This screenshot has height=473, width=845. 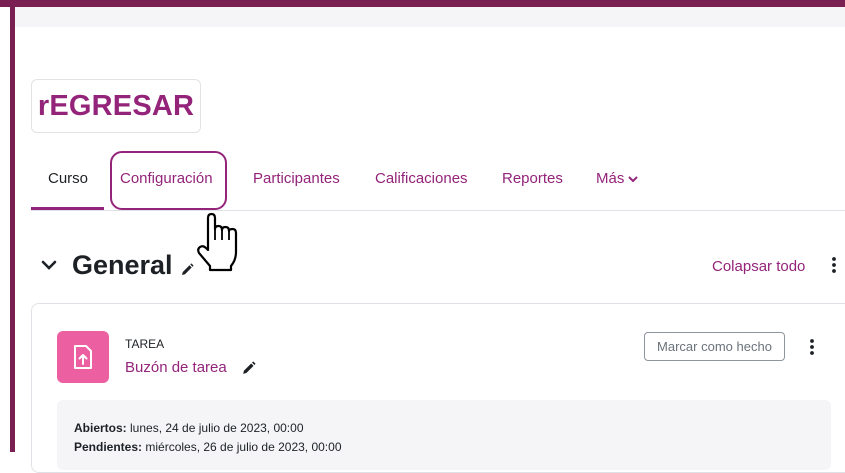 I want to click on highlight-circle, so click(x=168, y=180).